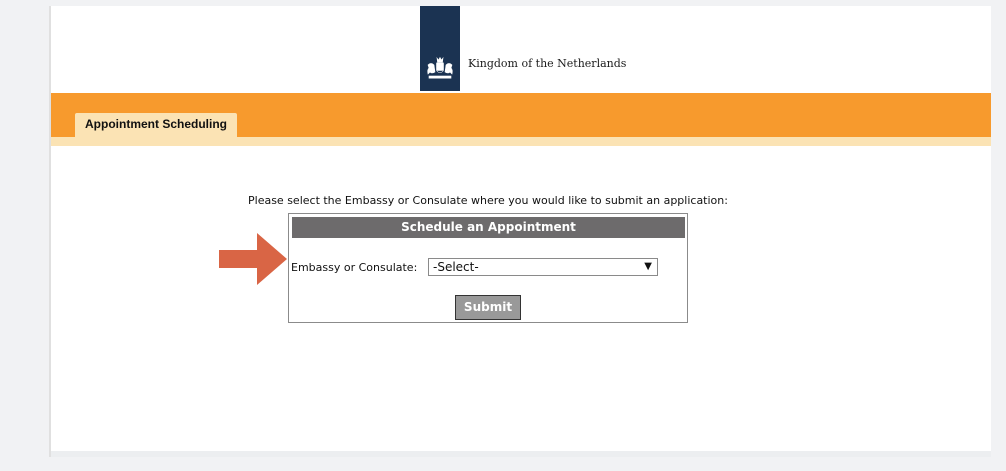  What do you see at coordinates (547, 63) in the screenshot?
I see `brand-name: Kingdom of the Netherlands` at bounding box center [547, 63].